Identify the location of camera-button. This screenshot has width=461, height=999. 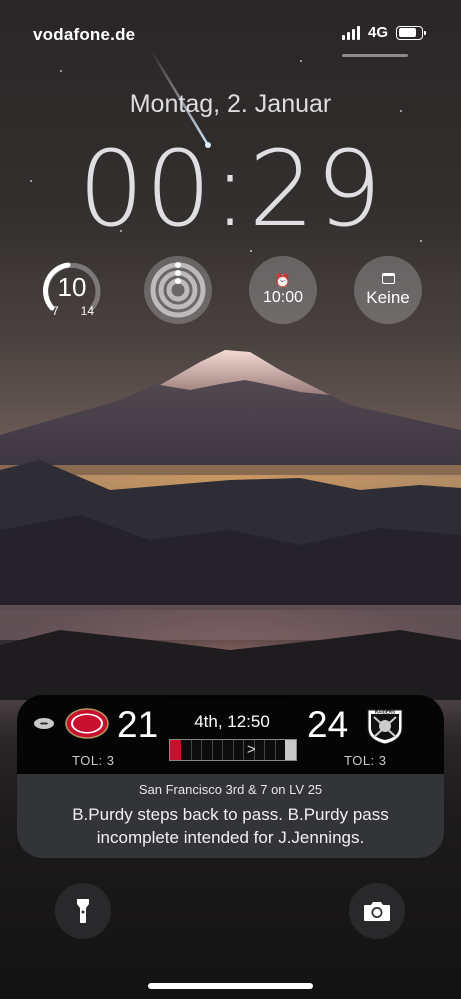
(377, 911).